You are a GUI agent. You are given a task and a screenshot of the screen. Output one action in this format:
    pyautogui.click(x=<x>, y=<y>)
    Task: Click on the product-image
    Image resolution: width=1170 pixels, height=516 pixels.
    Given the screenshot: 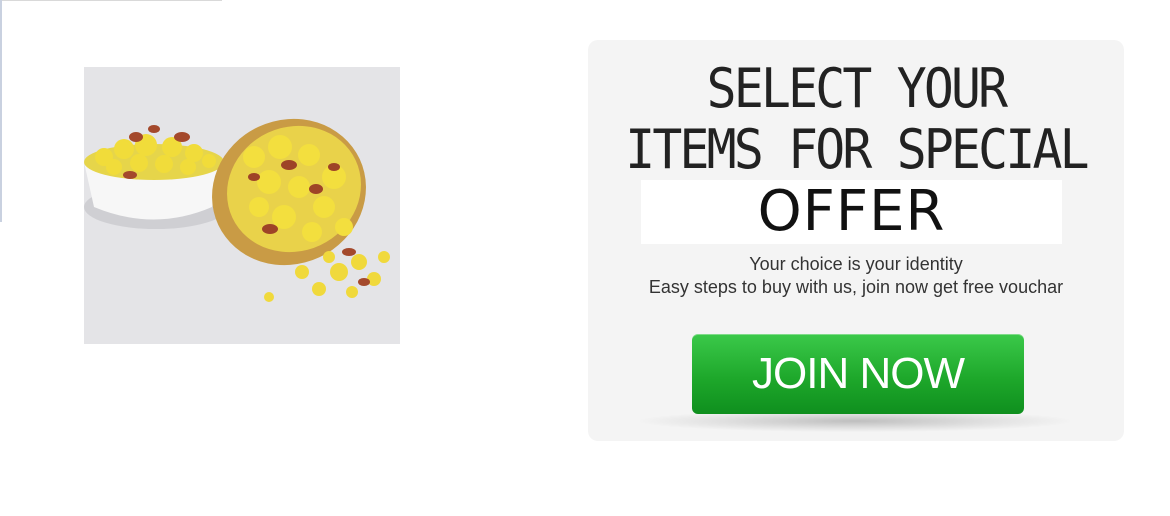 What is the action you would take?
    pyautogui.click(x=242, y=205)
    